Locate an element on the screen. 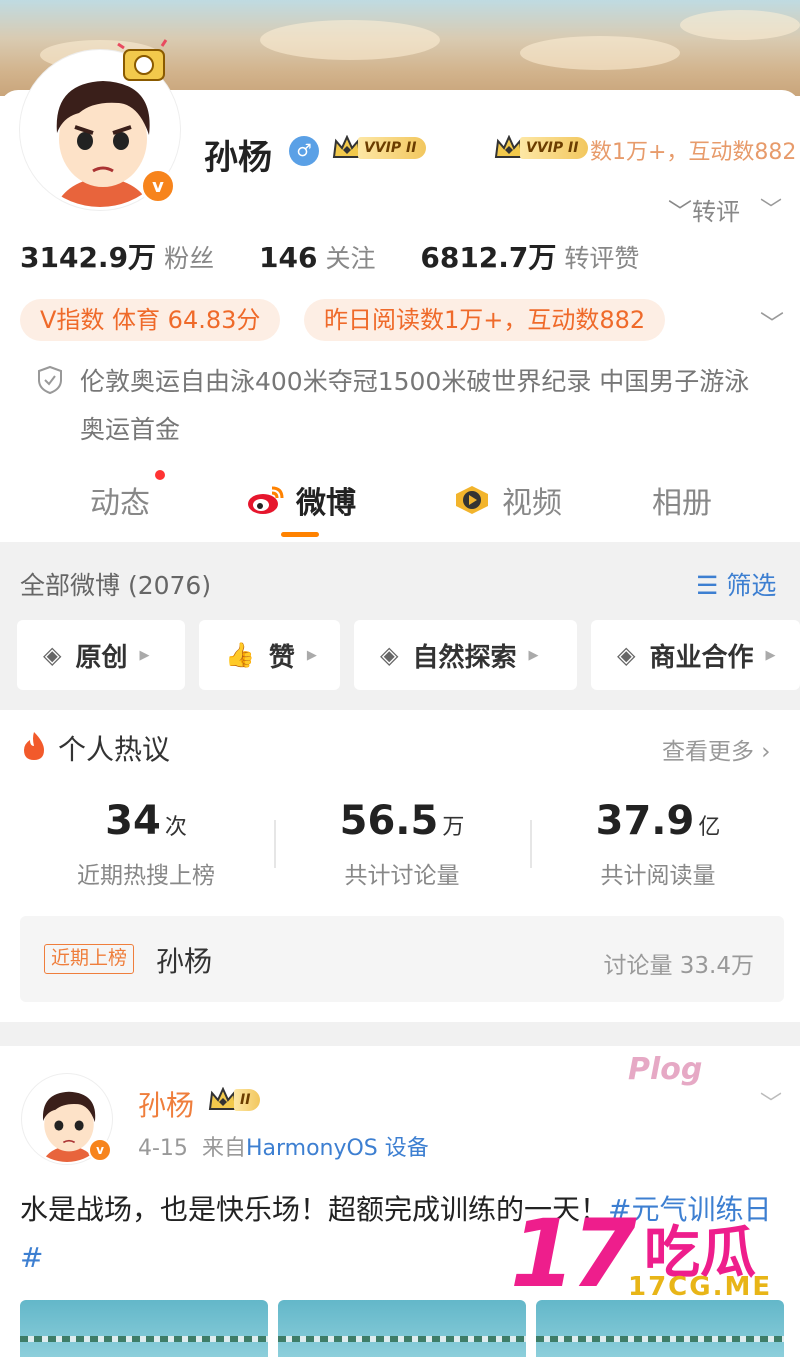 The height and width of the screenshot is (1357, 800). metric-discussion: 56.5 万 共计讨论量 is located at coordinates (402, 844).